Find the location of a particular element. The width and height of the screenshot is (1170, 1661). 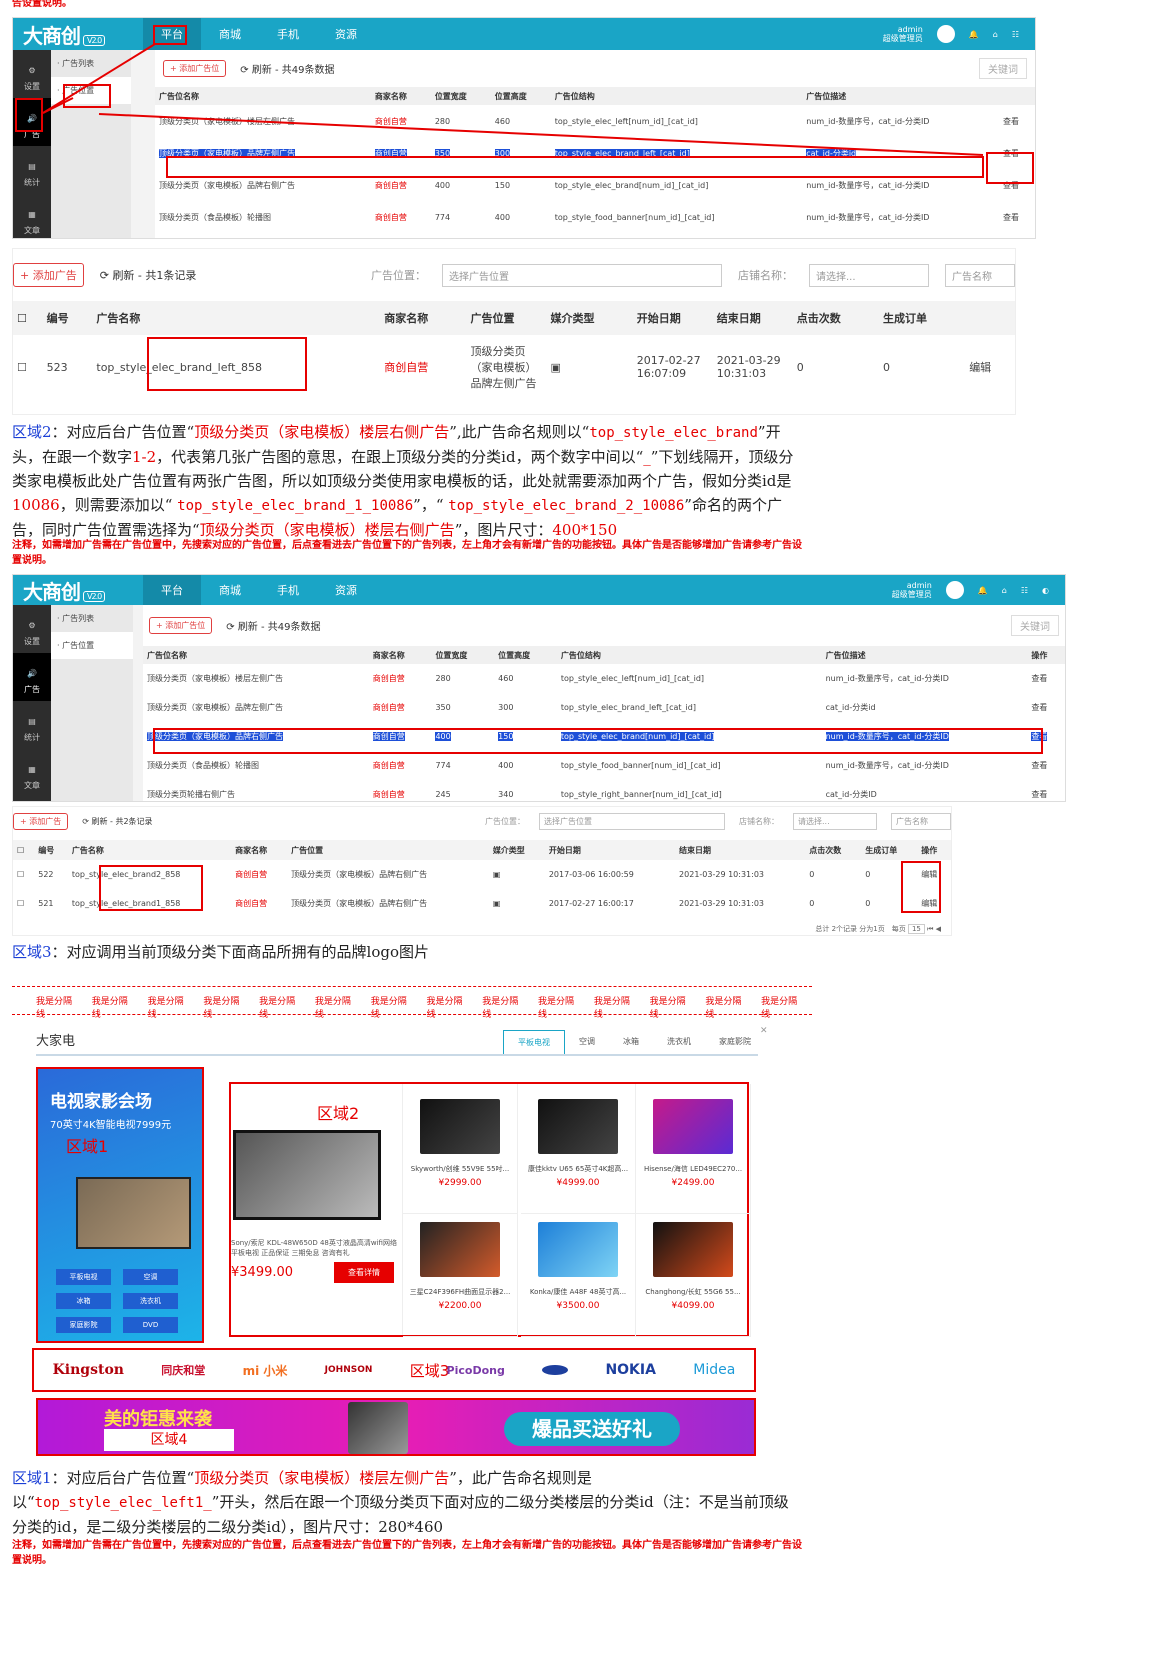

side-stats: ▤ 统计 is located at coordinates (32, 725).